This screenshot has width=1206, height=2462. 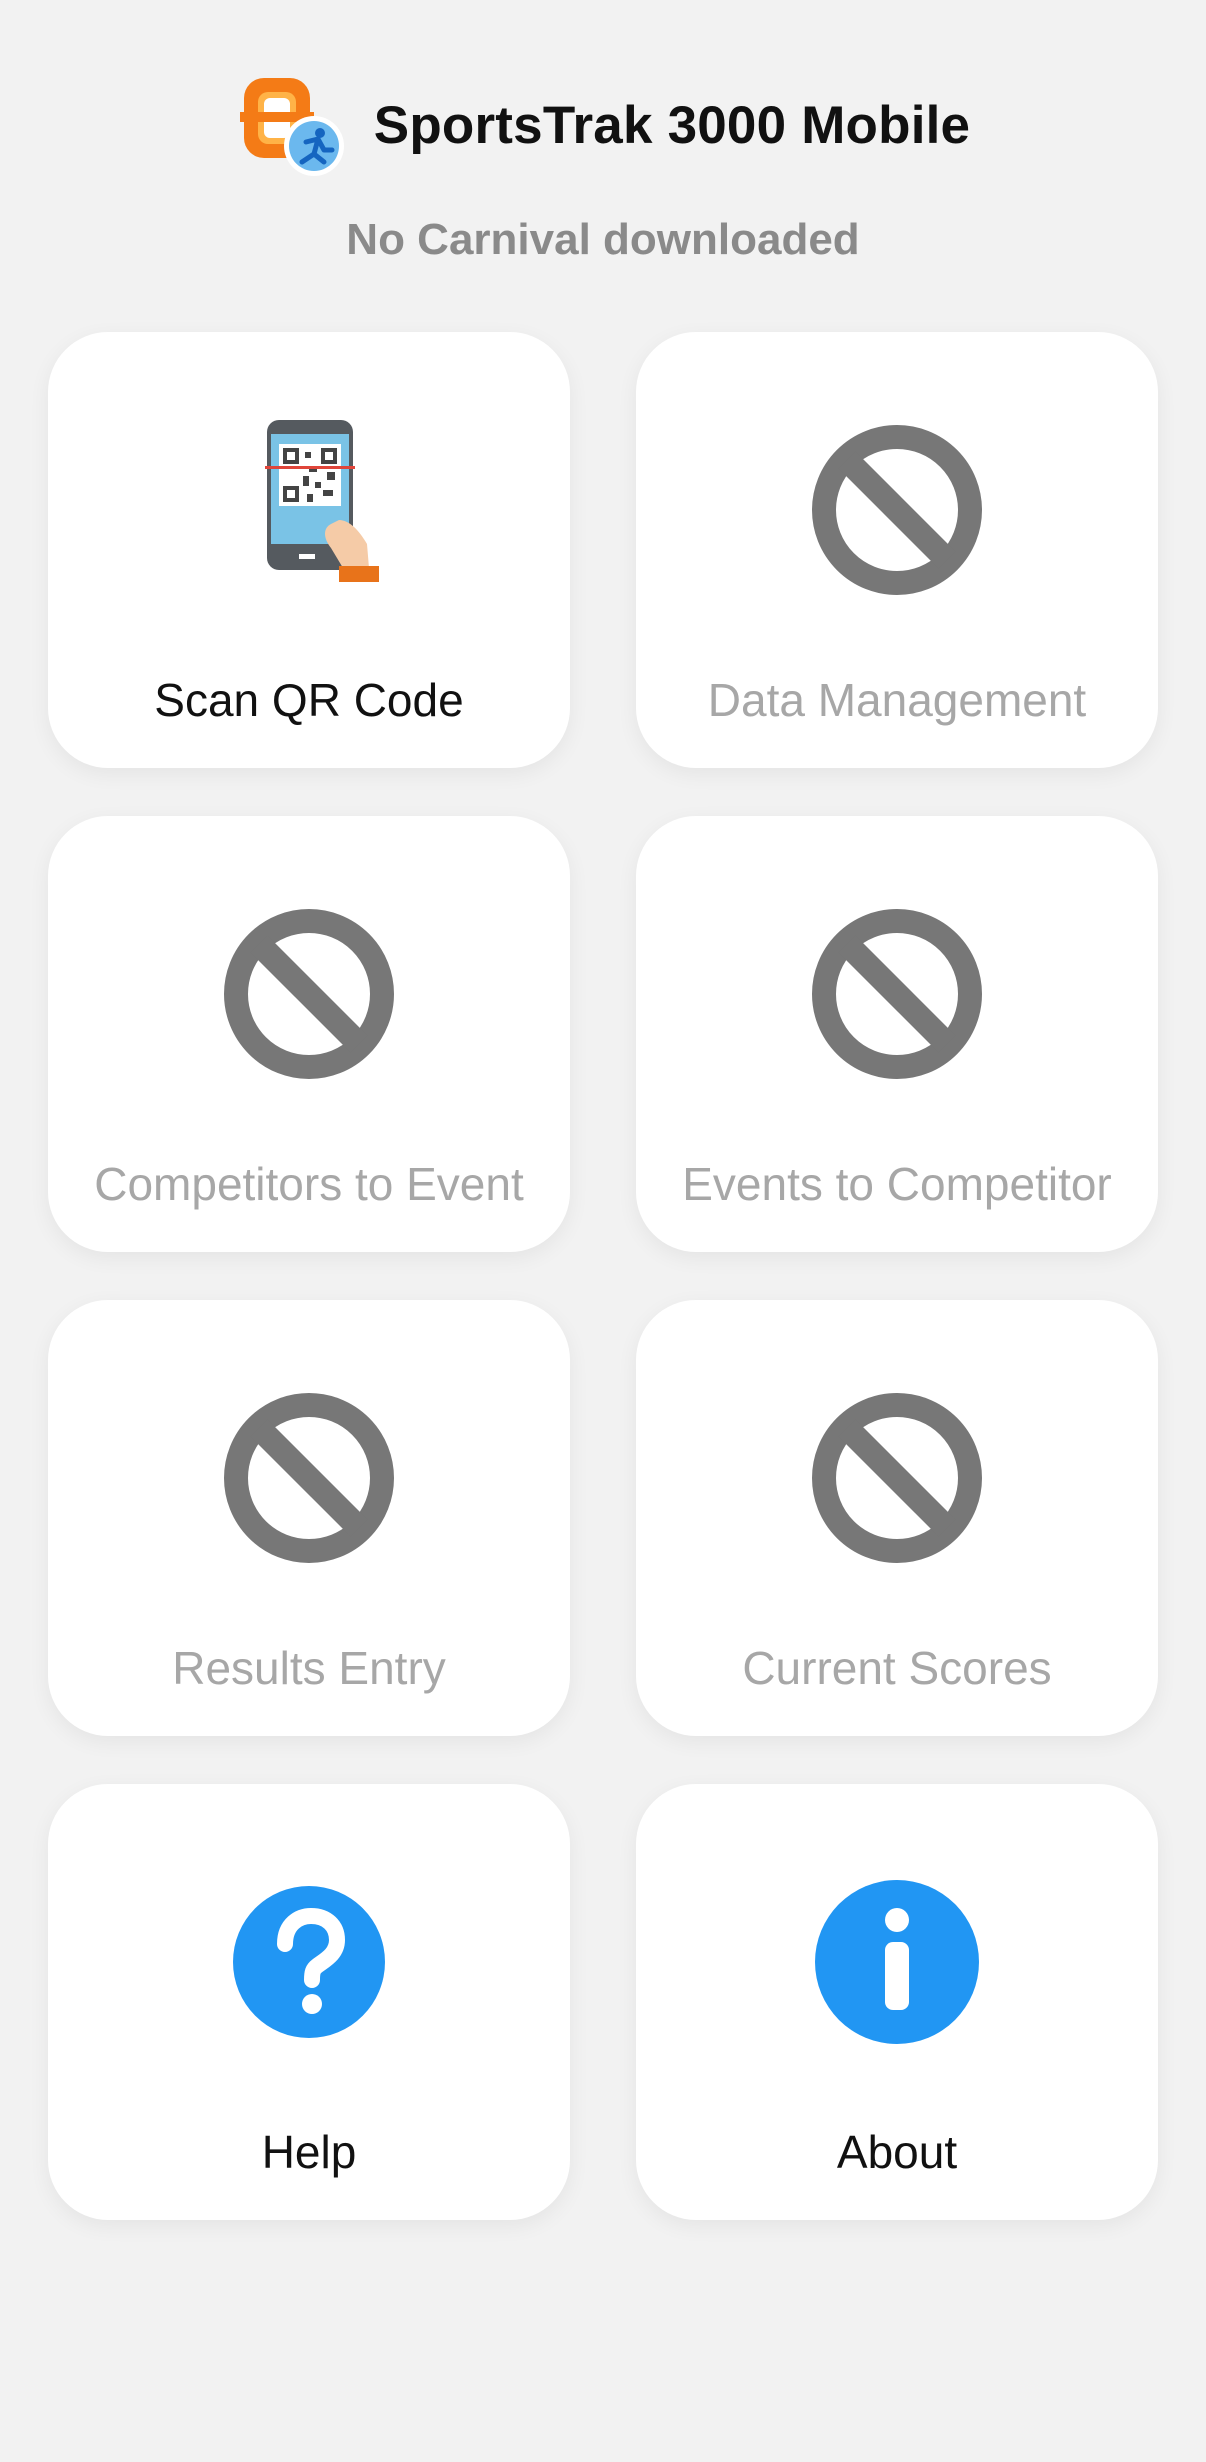 What do you see at coordinates (291, 125) in the screenshot?
I see `sportstrak-logo-icon` at bounding box center [291, 125].